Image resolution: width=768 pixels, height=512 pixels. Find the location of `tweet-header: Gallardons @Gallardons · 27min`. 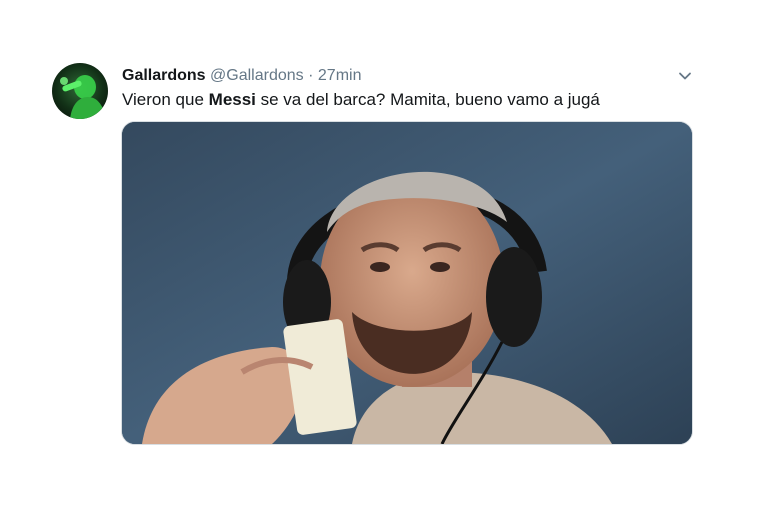

tweet-header: Gallardons @Gallardons · 27min is located at coordinates (241, 76).